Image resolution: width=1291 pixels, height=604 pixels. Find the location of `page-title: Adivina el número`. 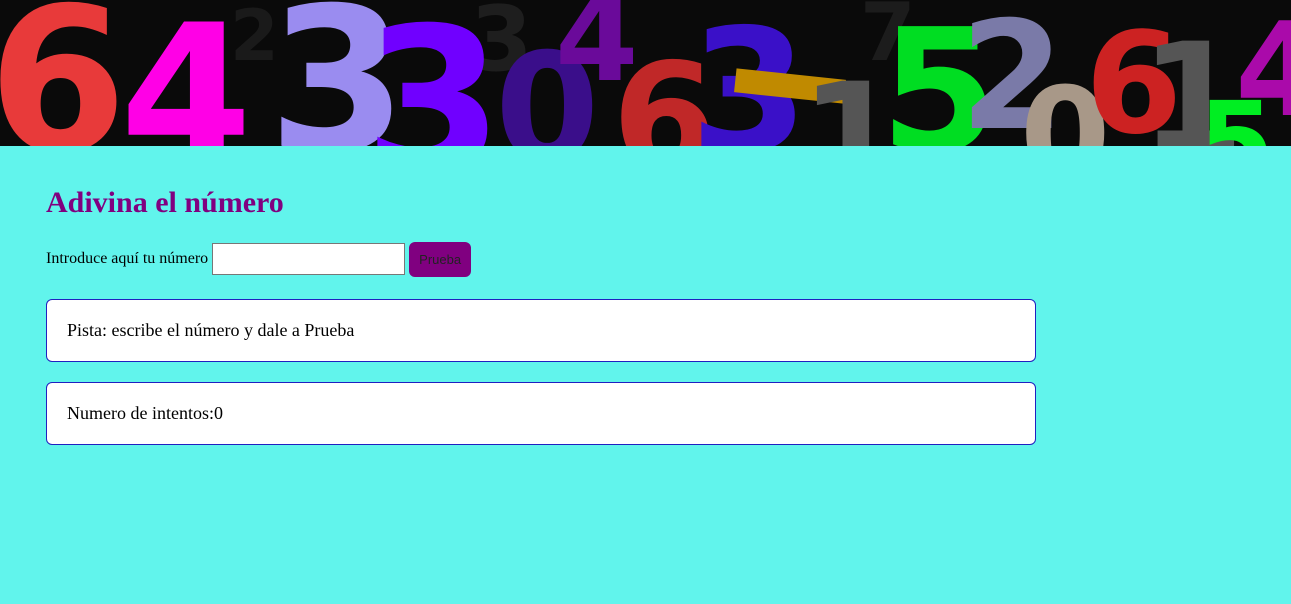

page-title: Adivina el número is located at coordinates (165, 202).